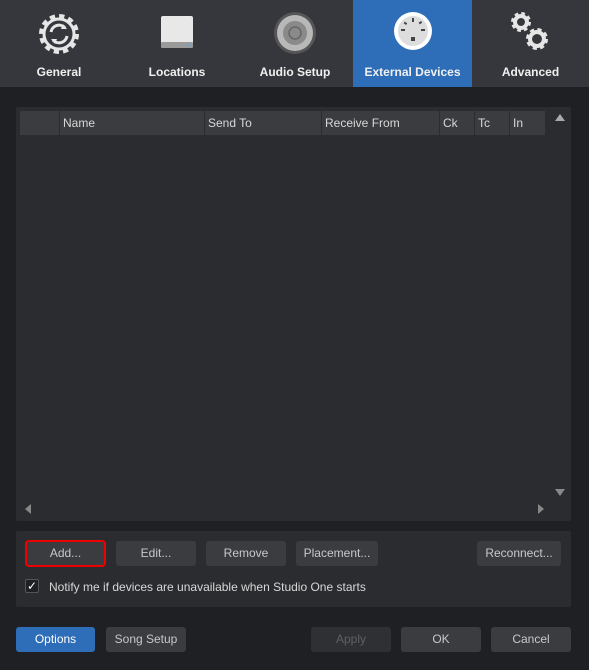 The image size is (589, 670). I want to click on tab-audio-setup: Audio Setup, so click(295, 43).